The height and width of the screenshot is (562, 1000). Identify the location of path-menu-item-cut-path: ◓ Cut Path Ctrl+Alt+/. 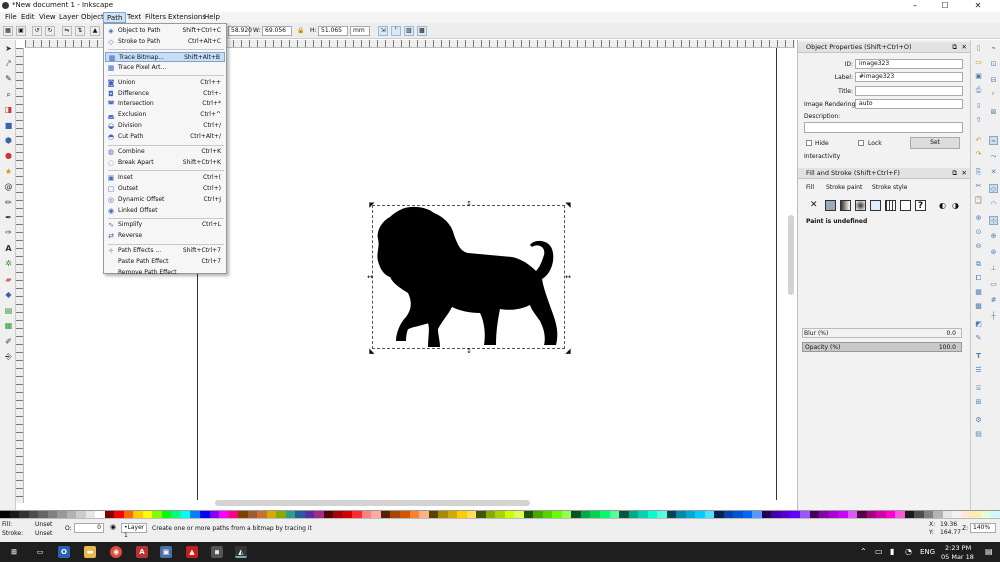
(165, 137).